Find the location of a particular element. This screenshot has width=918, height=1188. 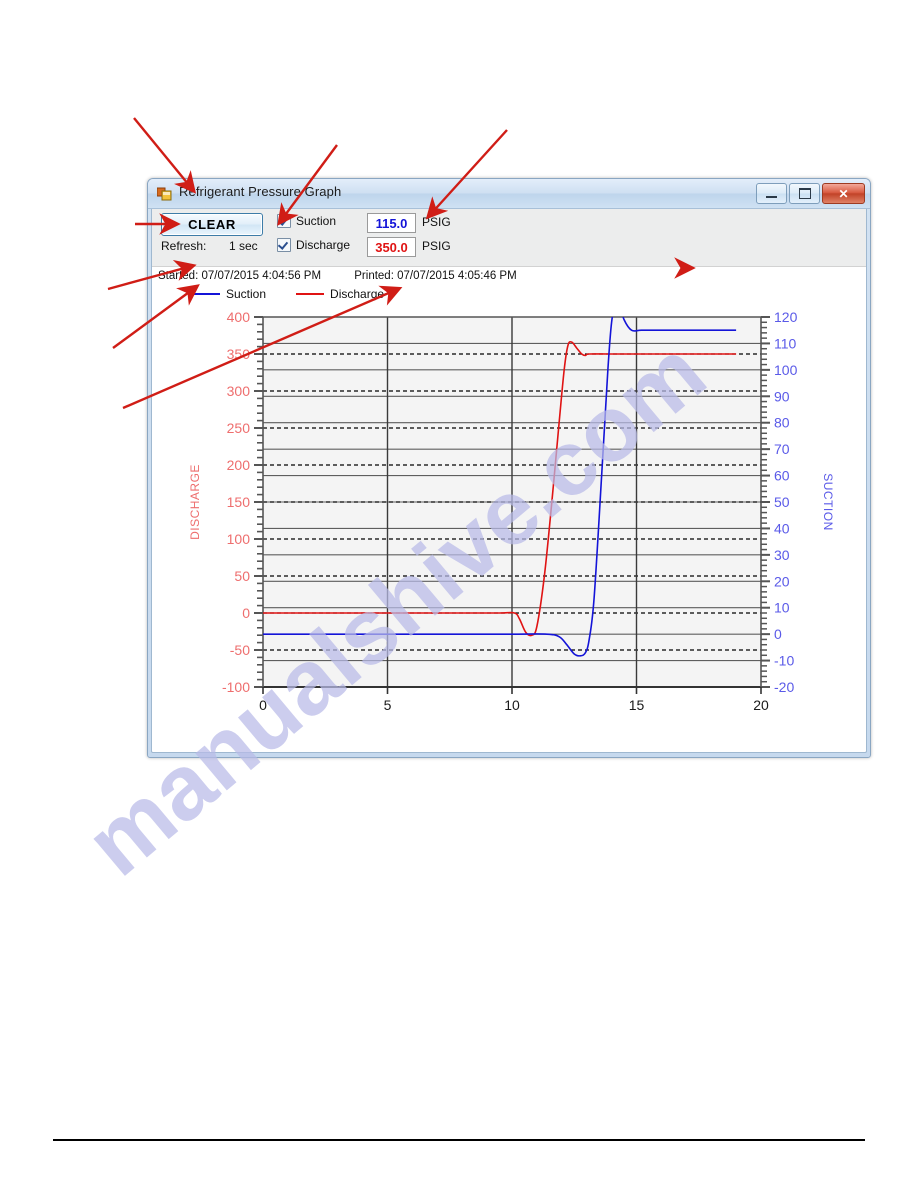

left-tick-label: 100 is located at coordinates (239, 539).